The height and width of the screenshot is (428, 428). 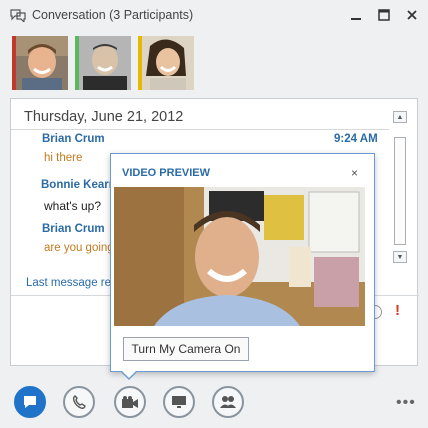 I want to click on message-text: what's up?, so click(x=72, y=206).